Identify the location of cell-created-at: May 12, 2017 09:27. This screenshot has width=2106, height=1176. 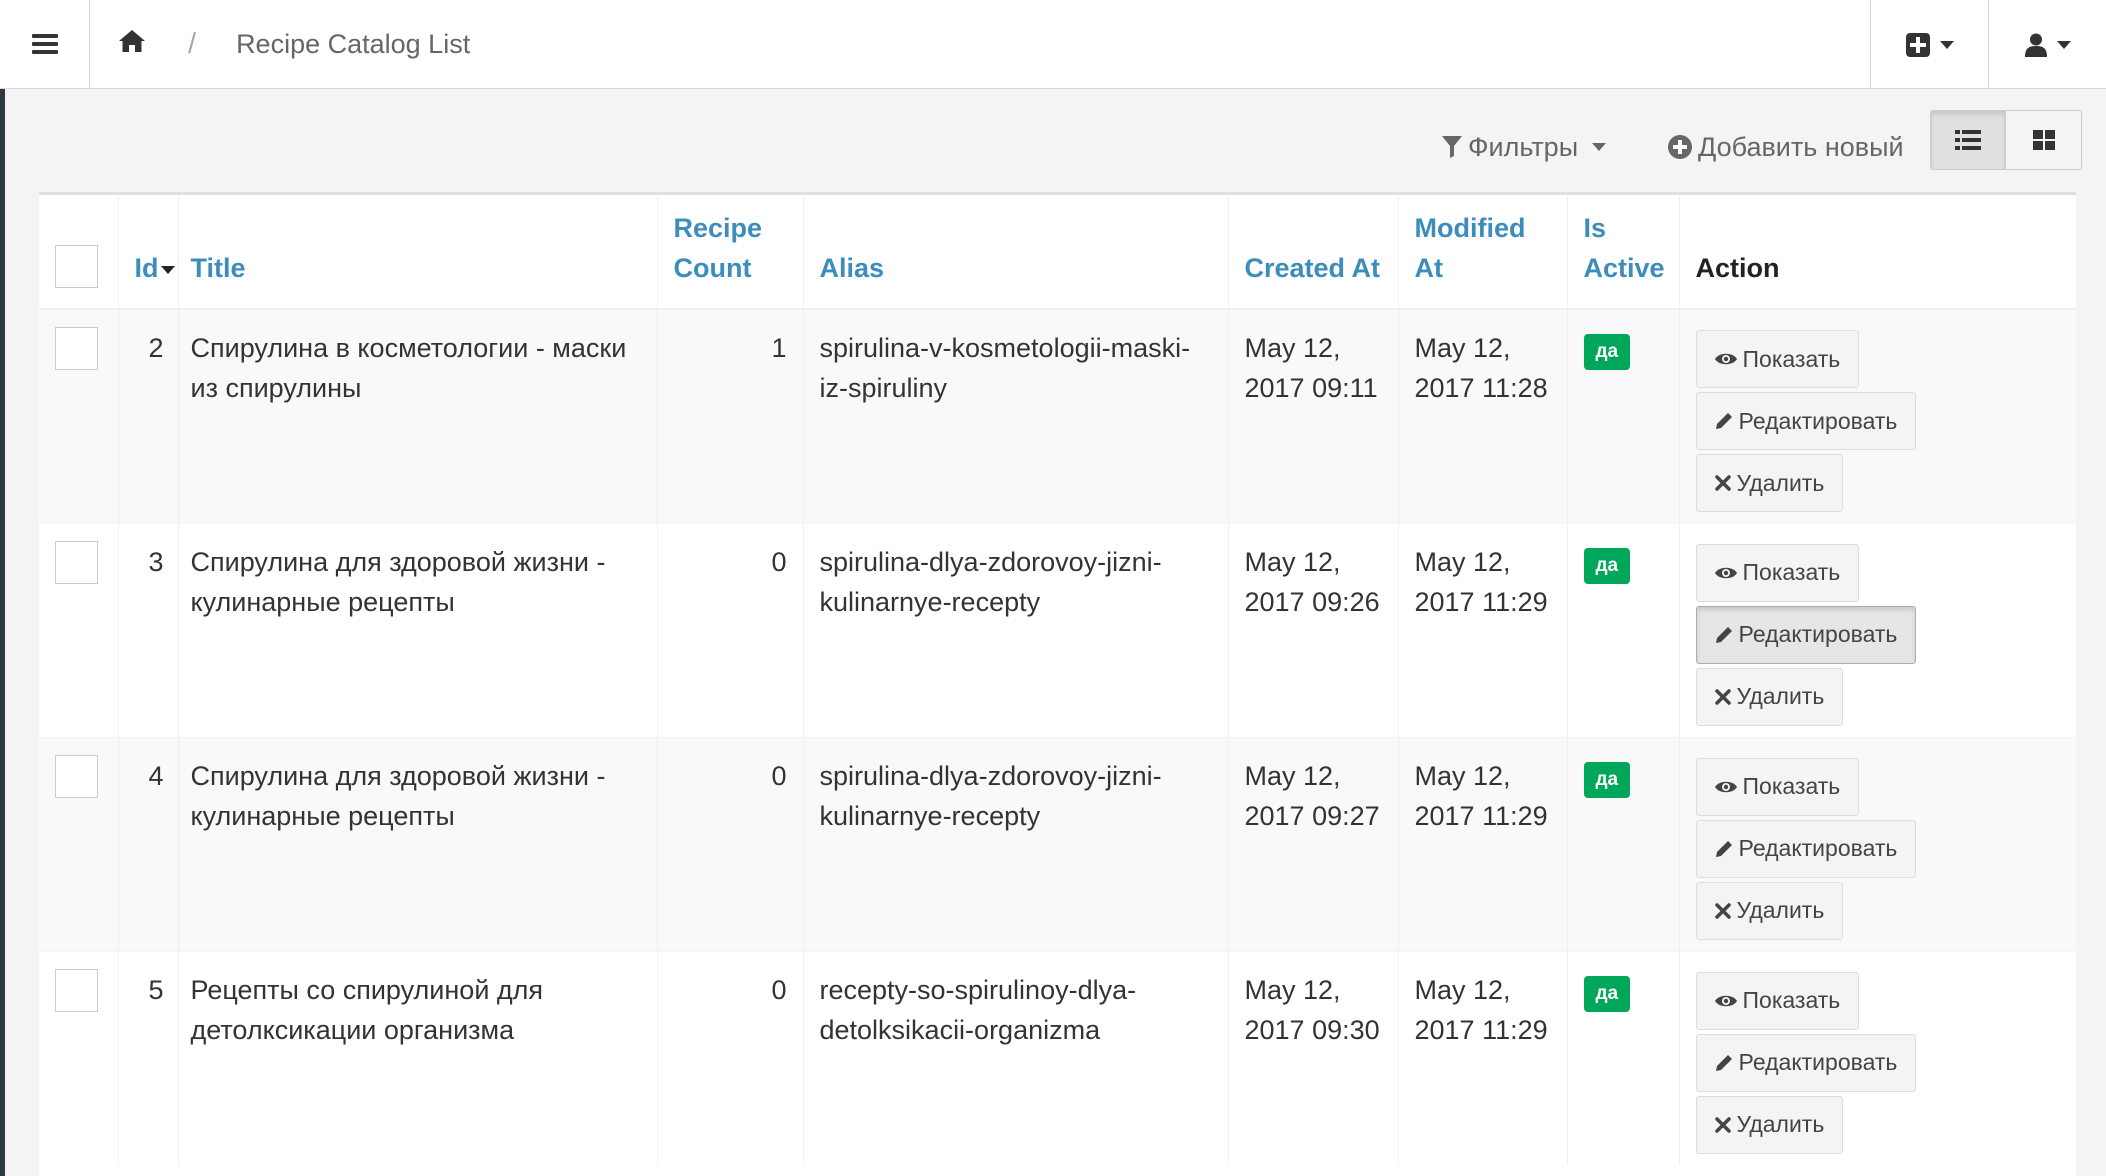
(1313, 843).